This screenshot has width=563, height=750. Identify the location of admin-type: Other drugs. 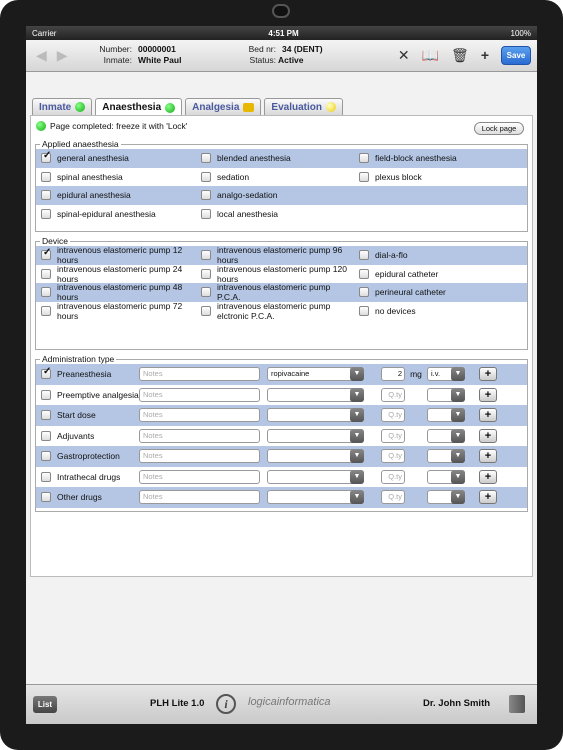
(87, 497).